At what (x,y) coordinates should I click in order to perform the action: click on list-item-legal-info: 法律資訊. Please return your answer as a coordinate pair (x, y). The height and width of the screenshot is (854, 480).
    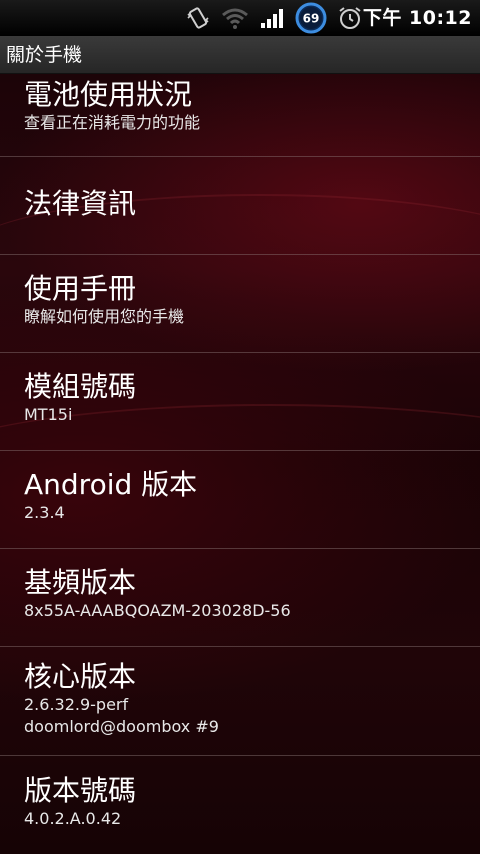
    Looking at the image, I should click on (240, 204).